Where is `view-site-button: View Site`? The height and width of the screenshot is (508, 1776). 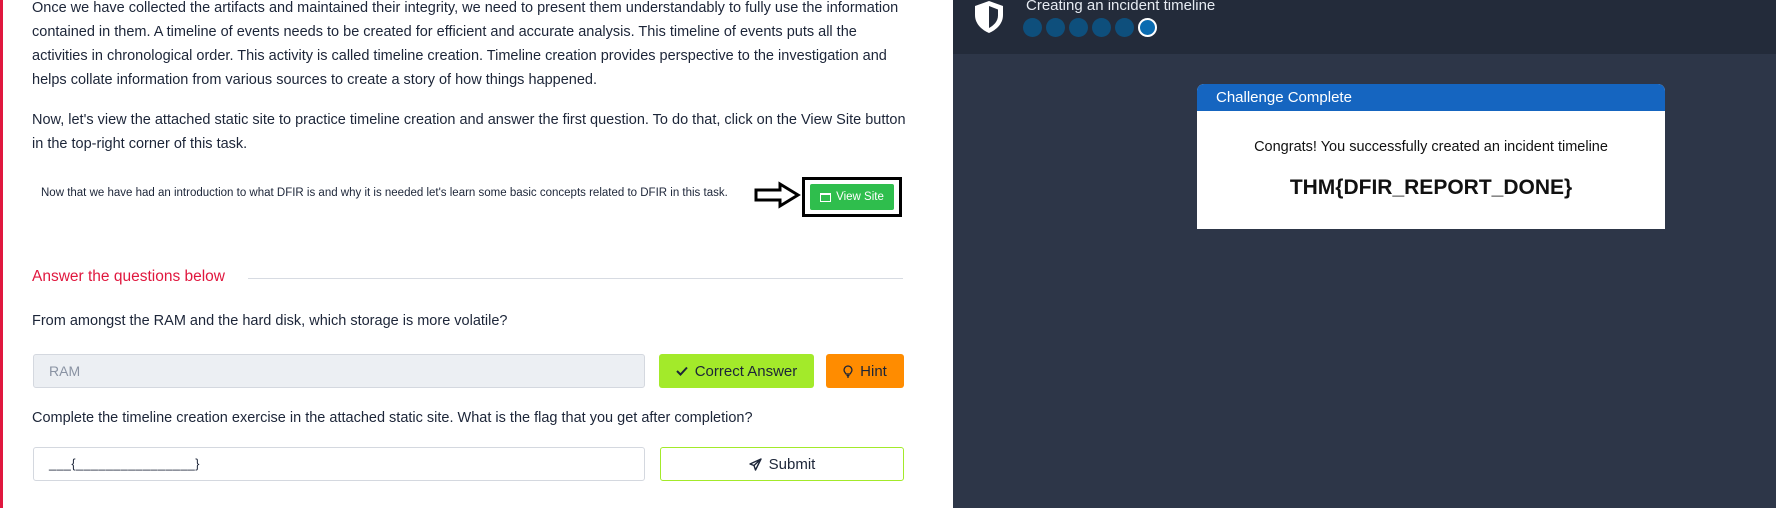 view-site-button: View Site is located at coordinates (852, 197).